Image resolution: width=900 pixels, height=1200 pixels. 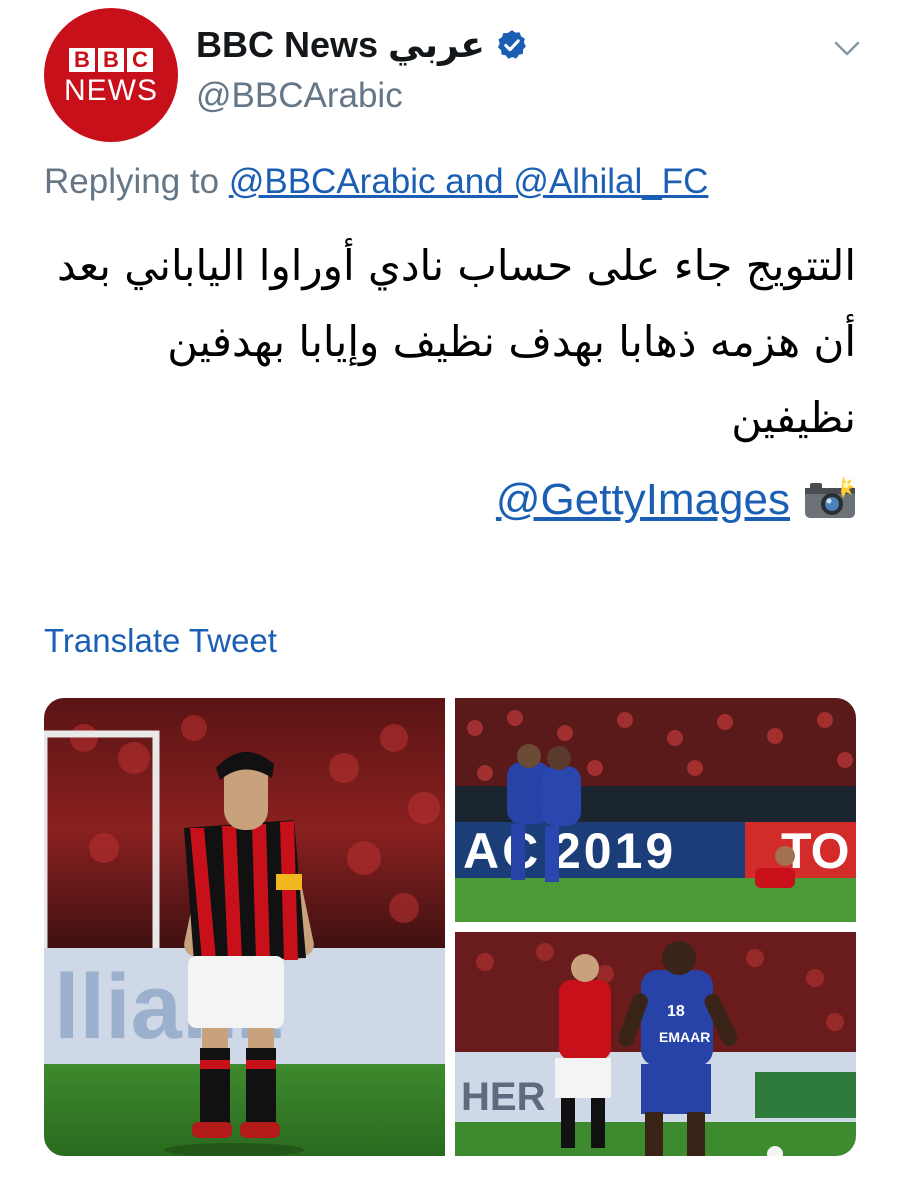 I want to click on avatar-bbc-news: B B C NEWS, so click(x=111, y=75).